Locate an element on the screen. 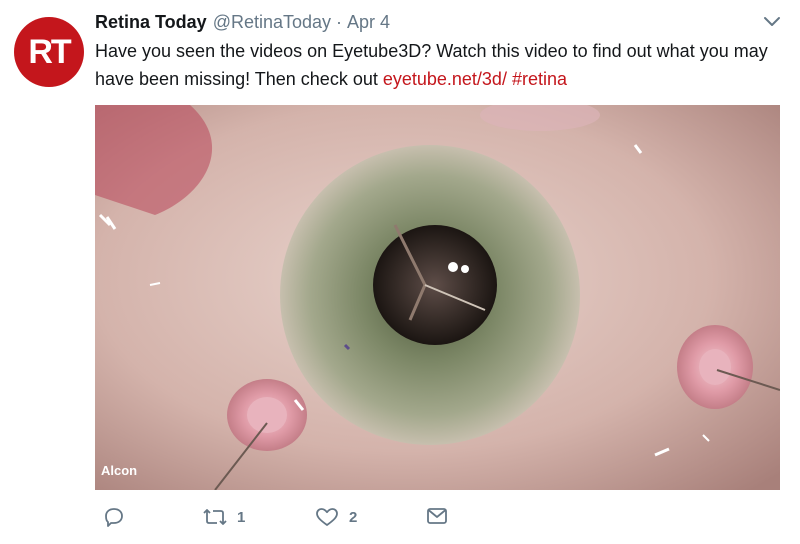 The image size is (800, 544). video-watermark: Alcon is located at coordinates (119, 470).